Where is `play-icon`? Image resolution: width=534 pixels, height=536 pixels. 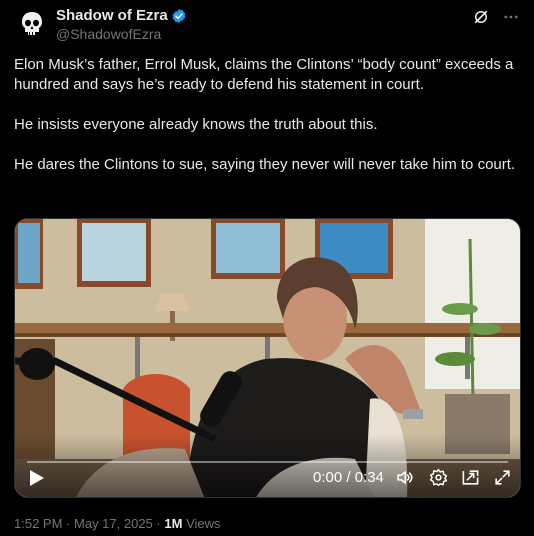
play-icon is located at coordinates (37, 478).